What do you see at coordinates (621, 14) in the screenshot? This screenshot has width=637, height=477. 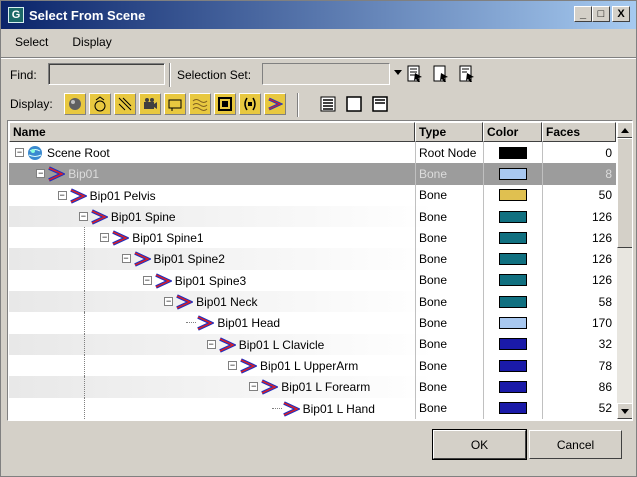 I see `close-button: X` at bounding box center [621, 14].